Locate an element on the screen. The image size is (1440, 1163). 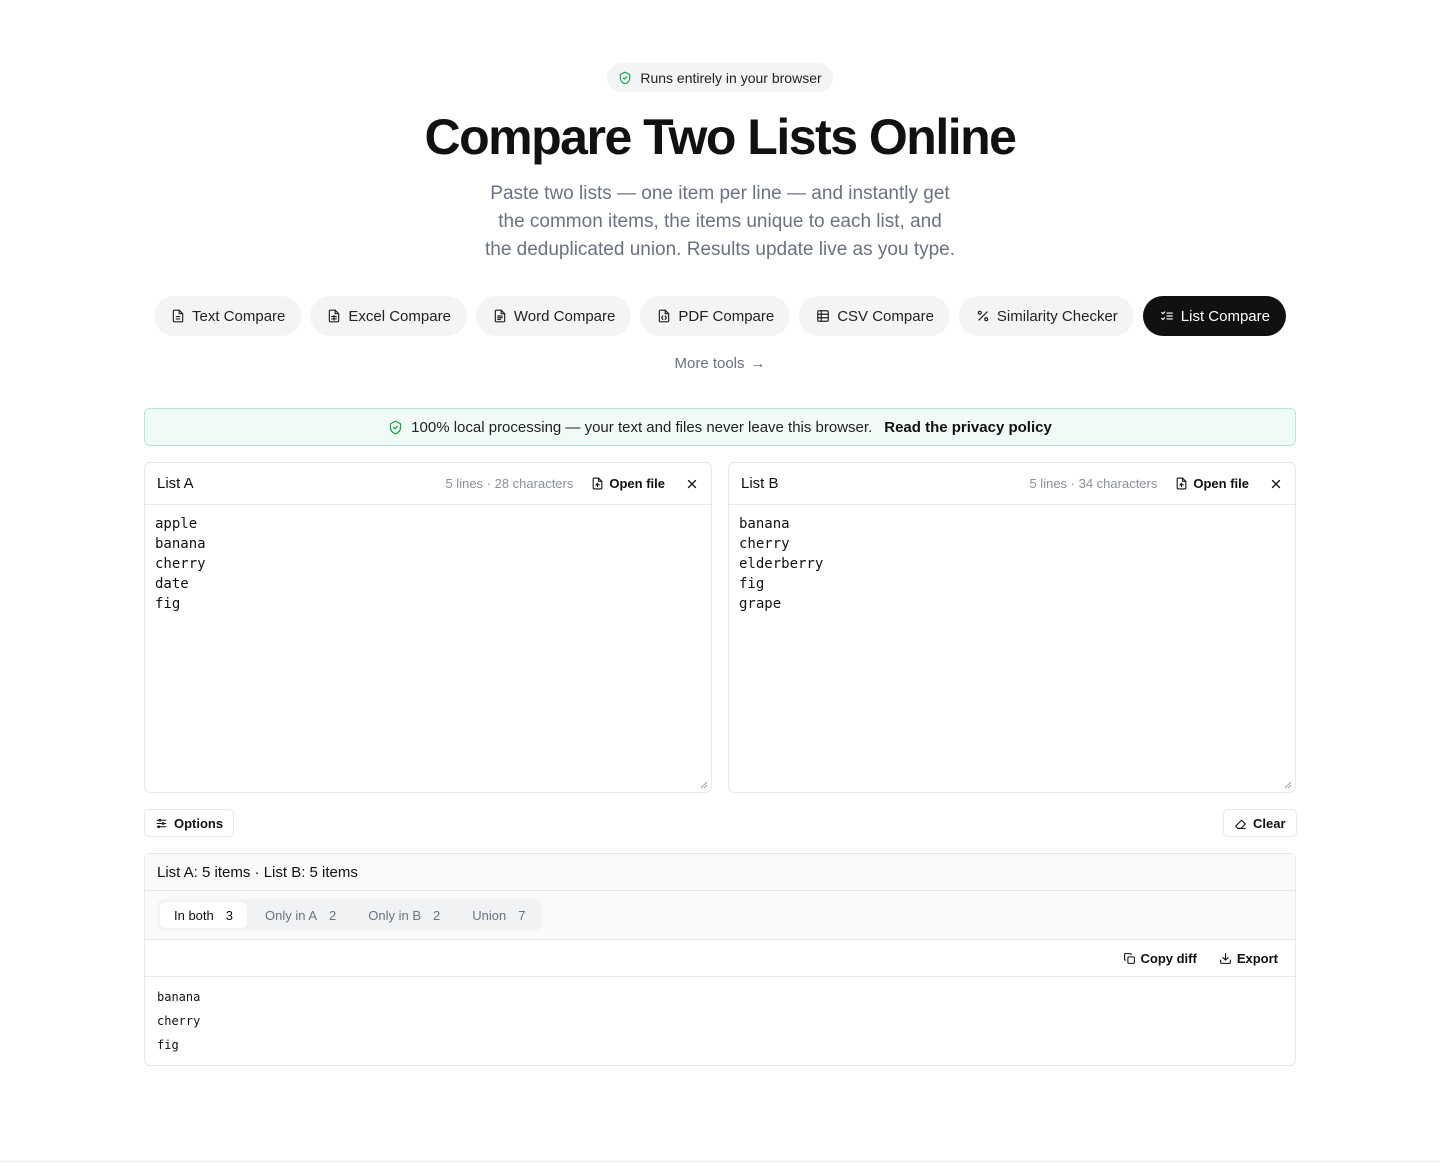
footer-divider is located at coordinates (720, 1161).